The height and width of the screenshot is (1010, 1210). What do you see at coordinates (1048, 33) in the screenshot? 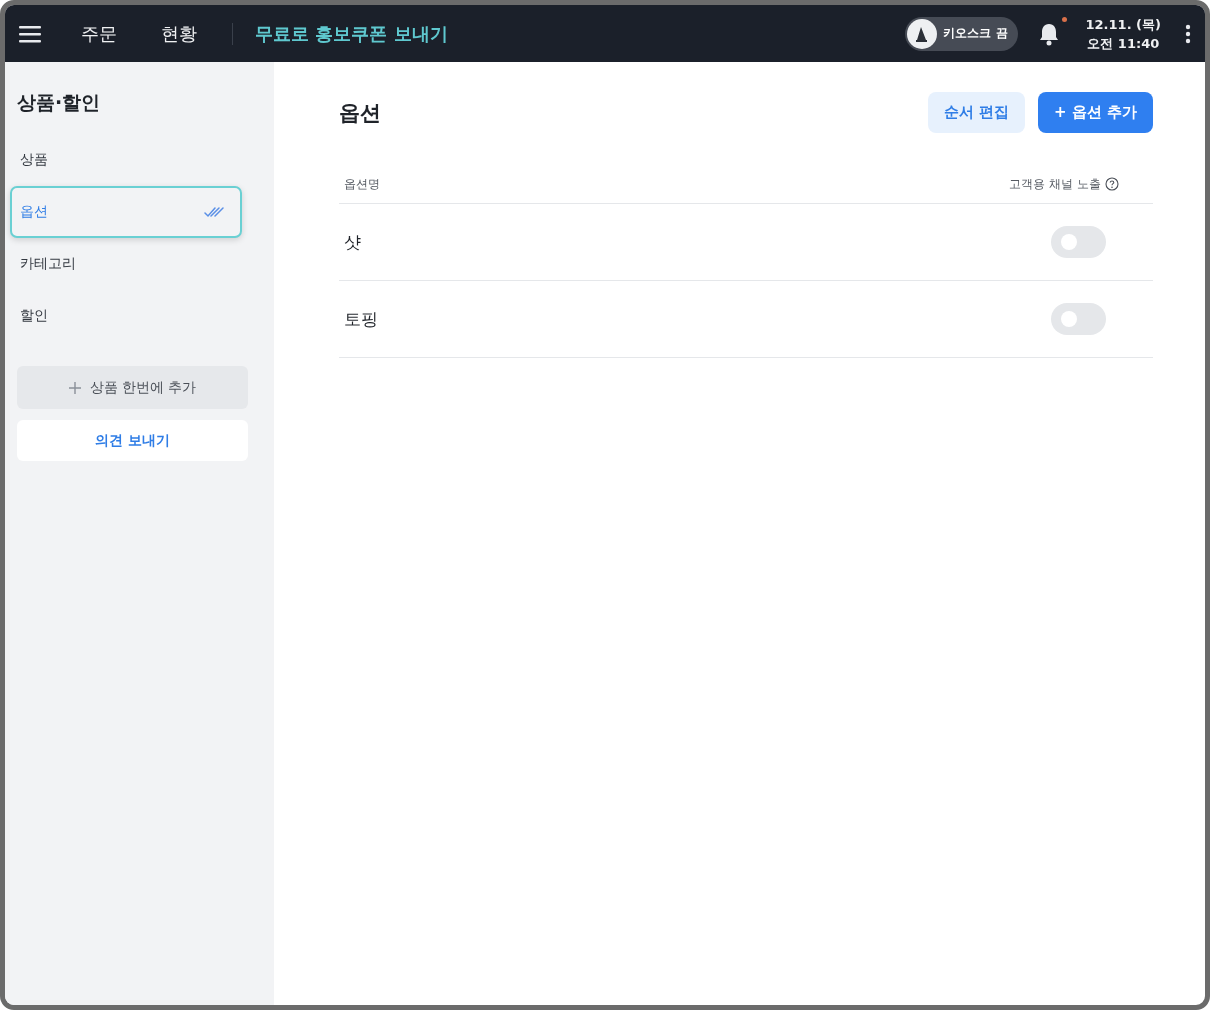
I see `bell-icon` at bounding box center [1048, 33].